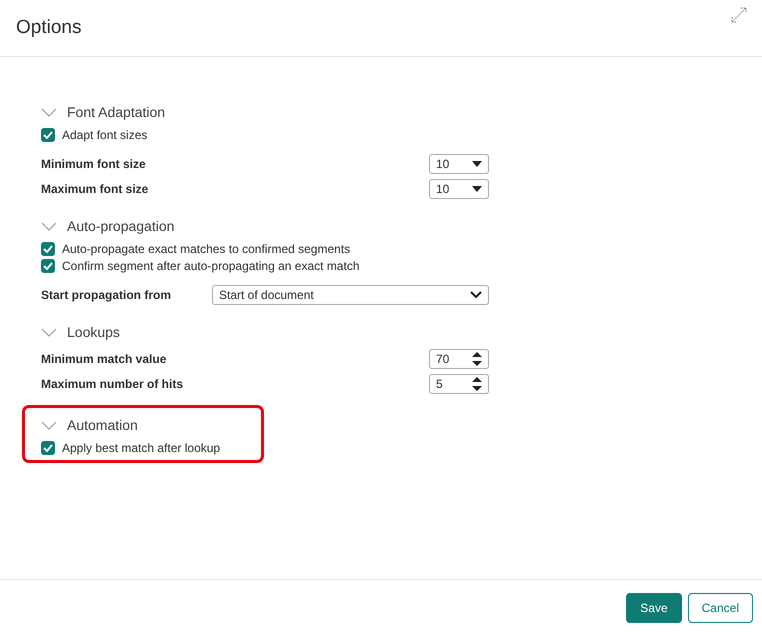 Image resolution: width=762 pixels, height=636 pixels. I want to click on field-label: Minimum font size, so click(93, 164).